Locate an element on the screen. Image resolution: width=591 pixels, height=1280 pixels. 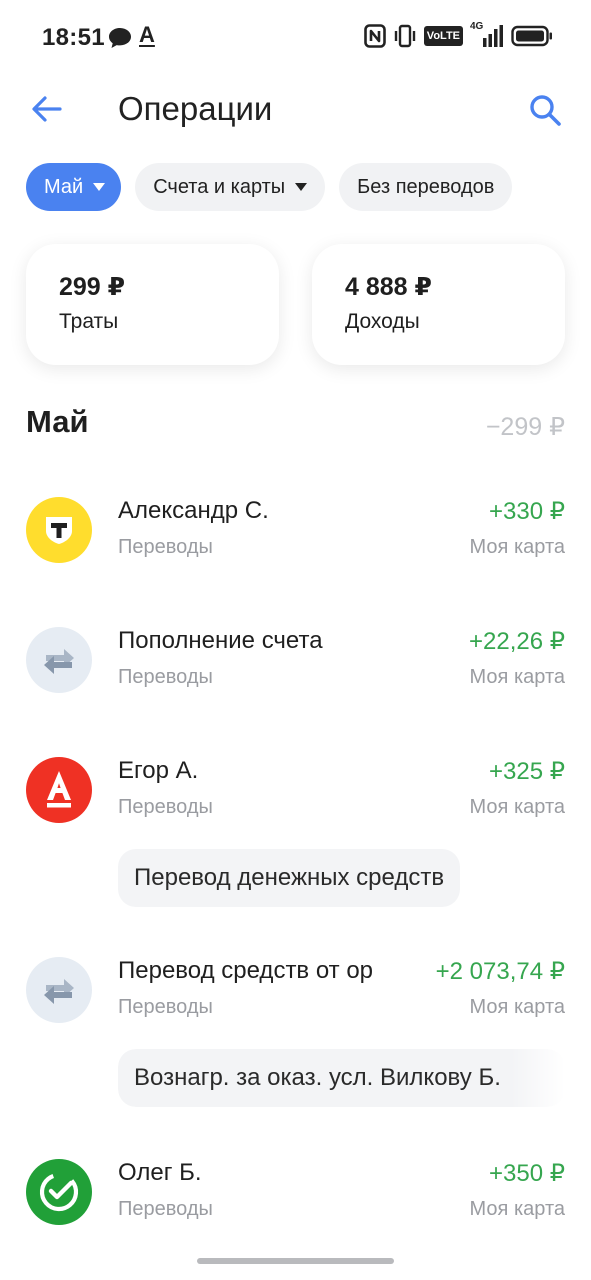
operation-name: Егор А. is located at coordinates (158, 770).